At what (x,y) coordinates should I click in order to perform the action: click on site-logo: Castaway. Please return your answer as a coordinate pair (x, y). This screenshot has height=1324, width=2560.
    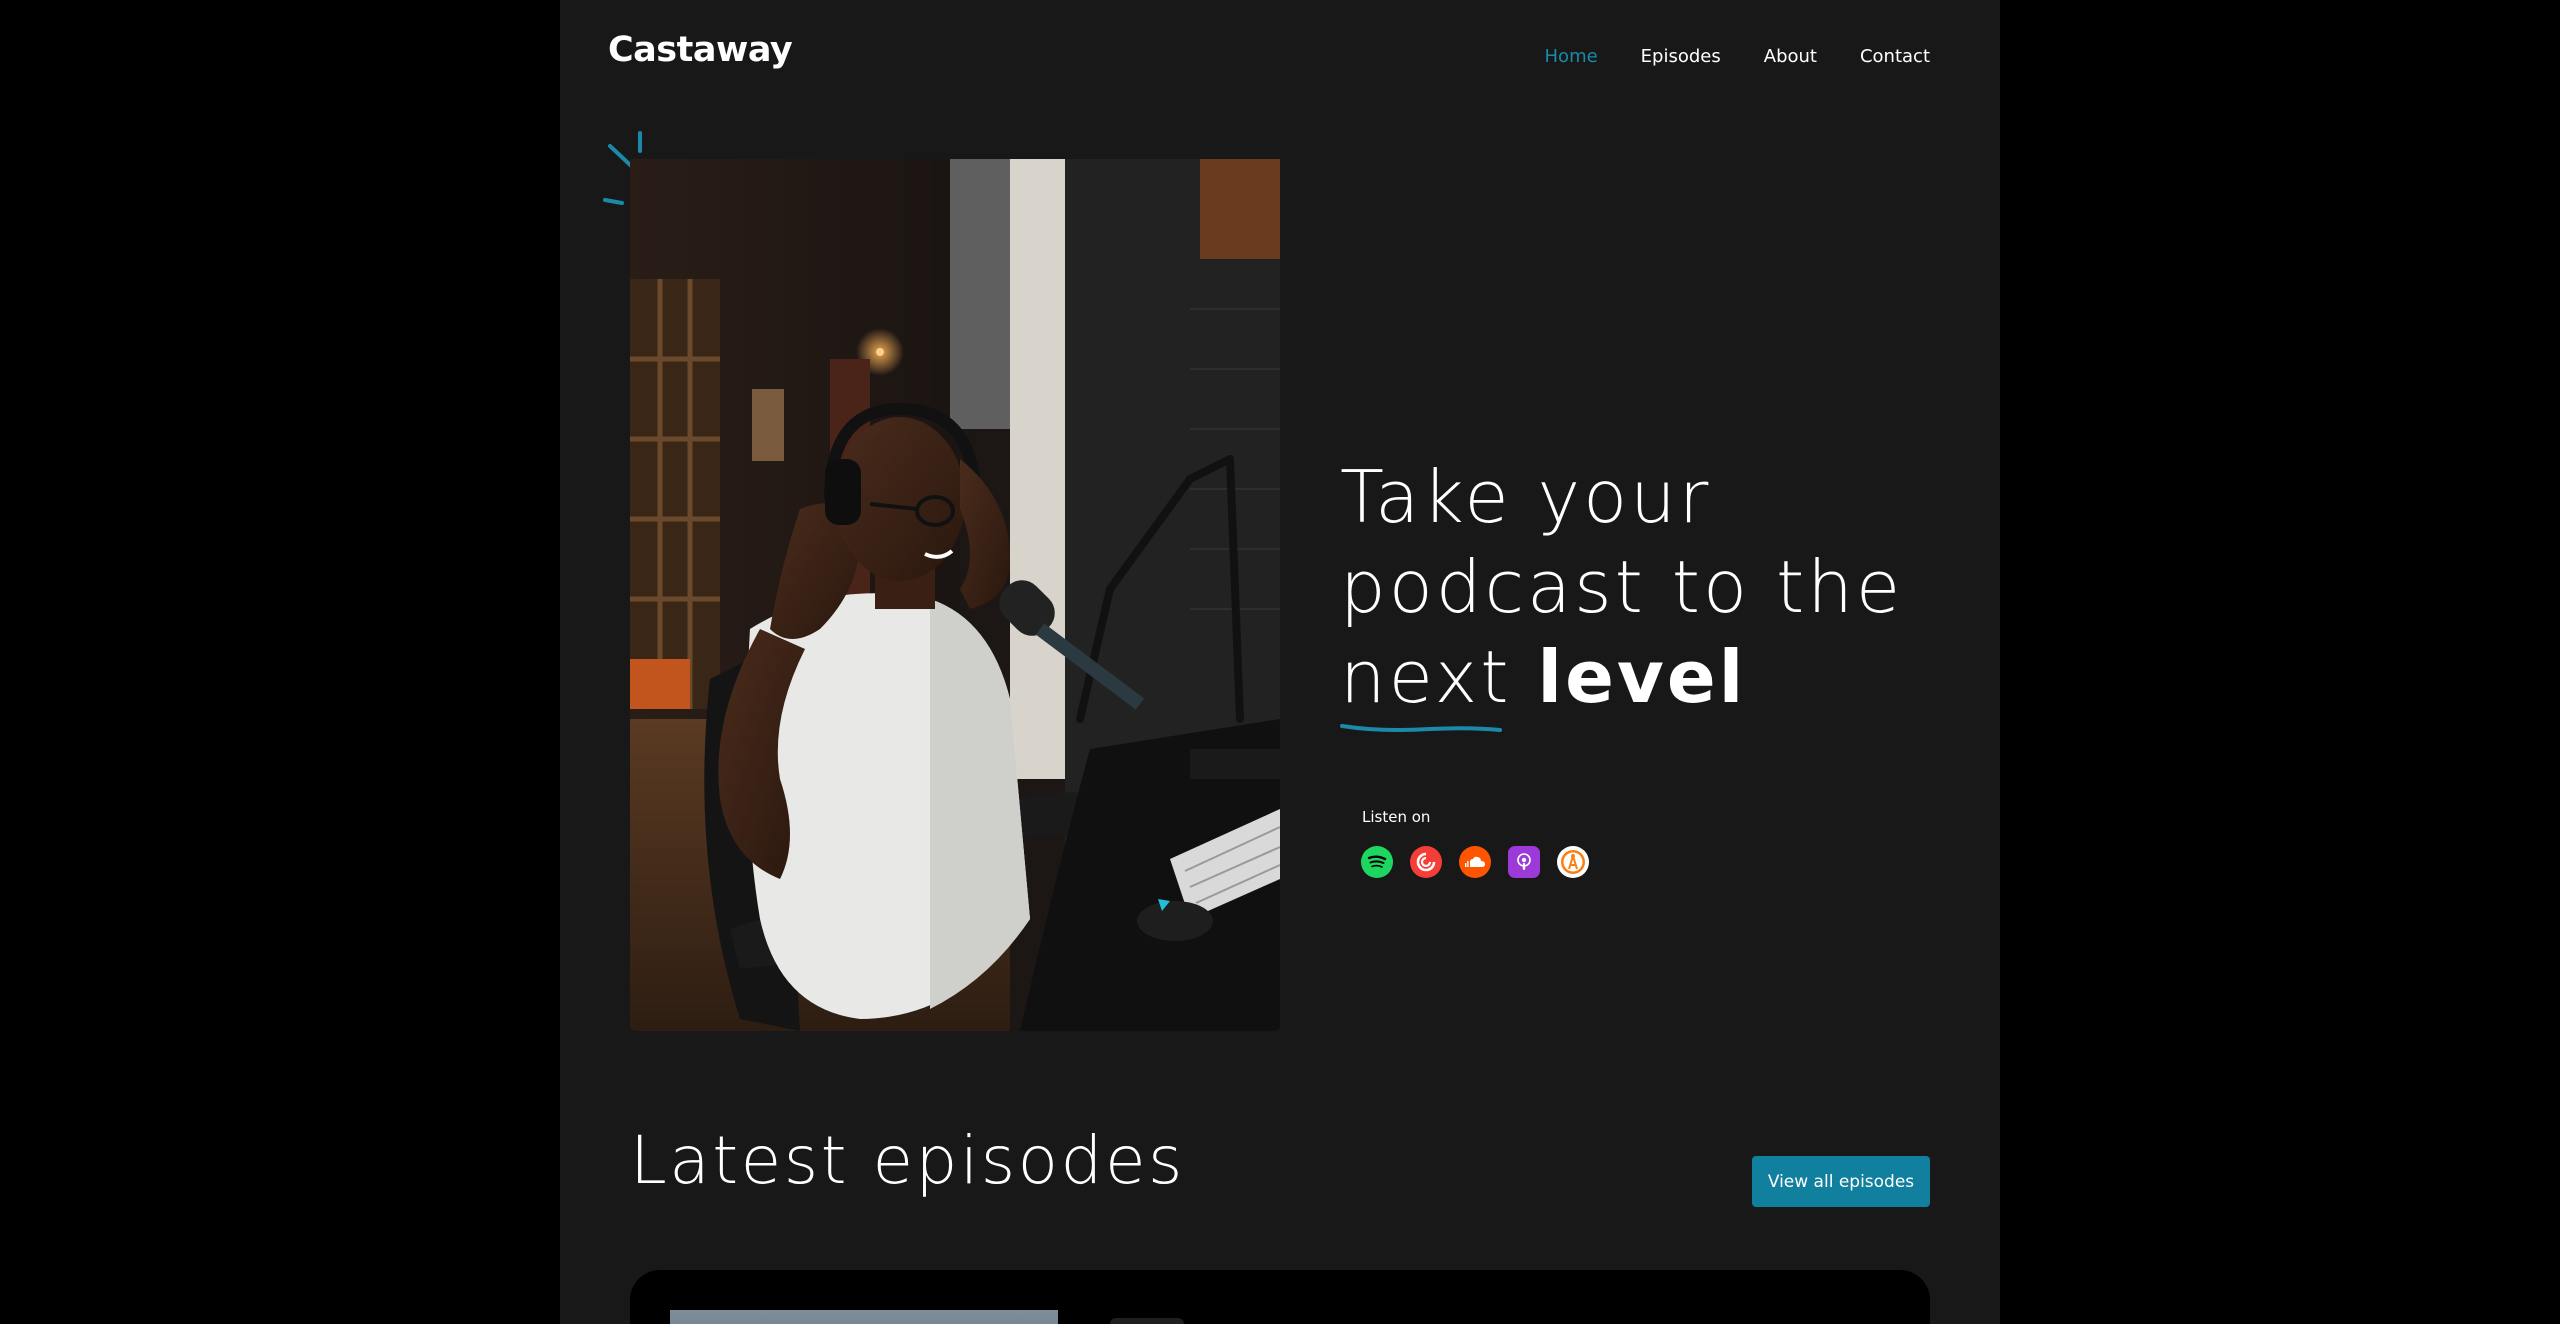
    Looking at the image, I should click on (700, 50).